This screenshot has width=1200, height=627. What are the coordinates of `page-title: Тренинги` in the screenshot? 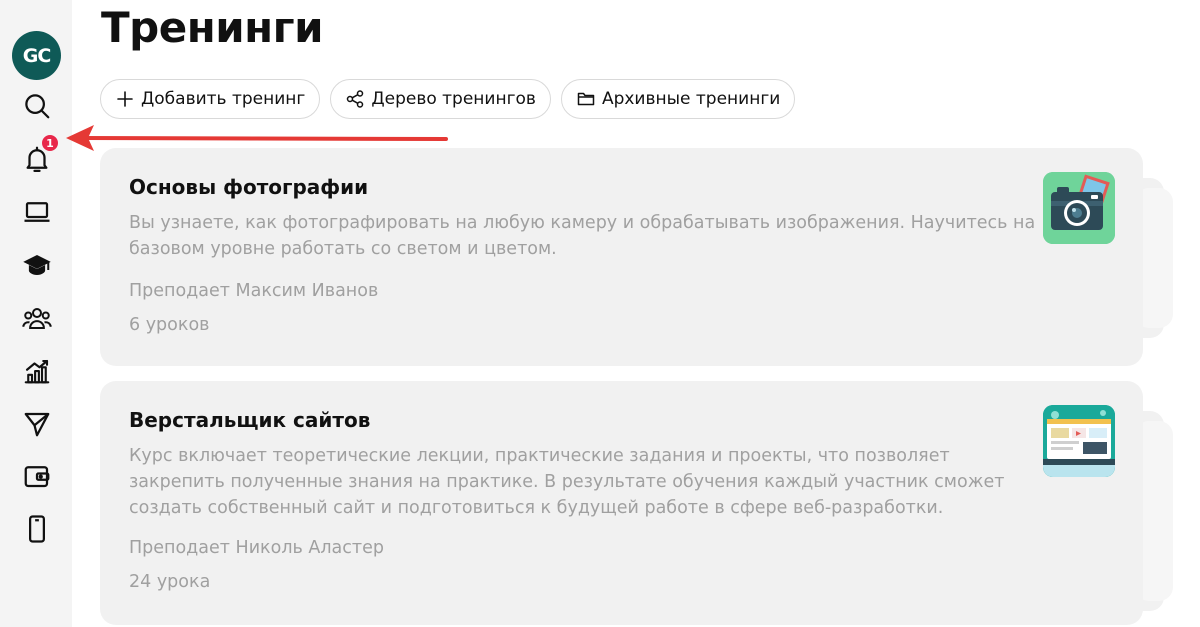 It's located at (212, 27).